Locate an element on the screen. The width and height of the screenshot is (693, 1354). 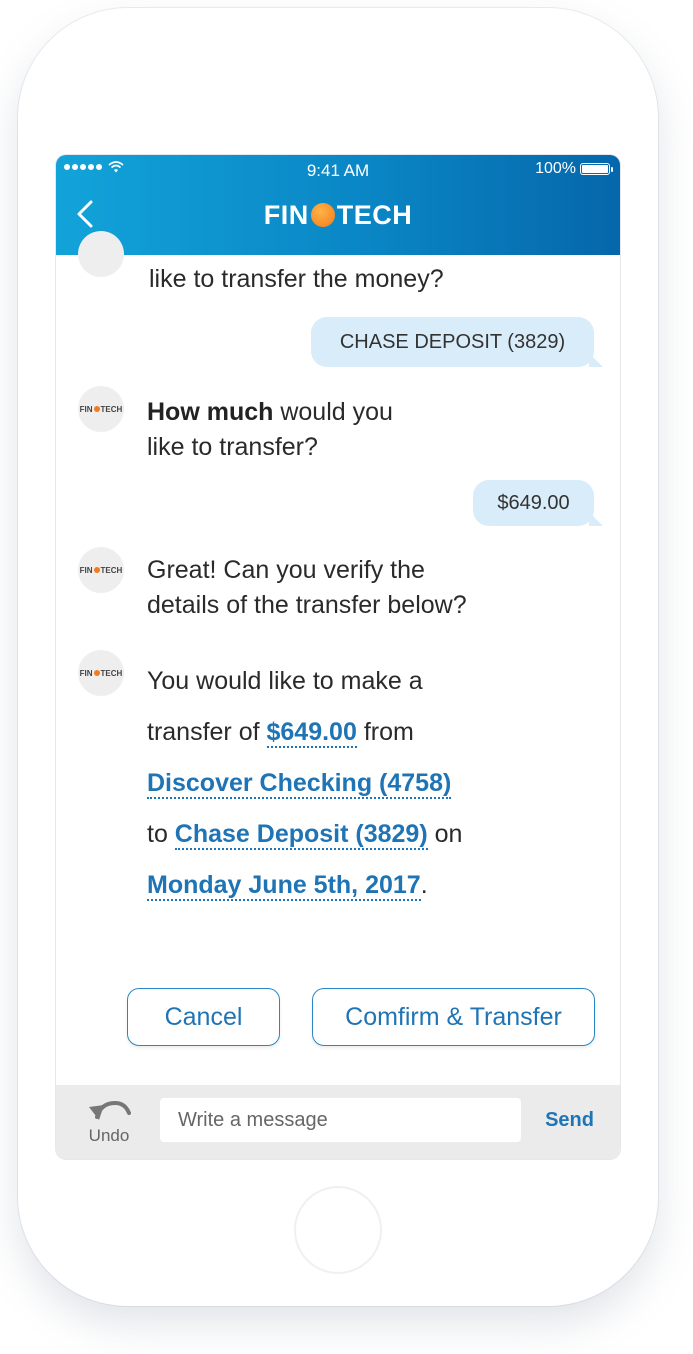
cancel-button: Cancel is located at coordinates (203, 1017).